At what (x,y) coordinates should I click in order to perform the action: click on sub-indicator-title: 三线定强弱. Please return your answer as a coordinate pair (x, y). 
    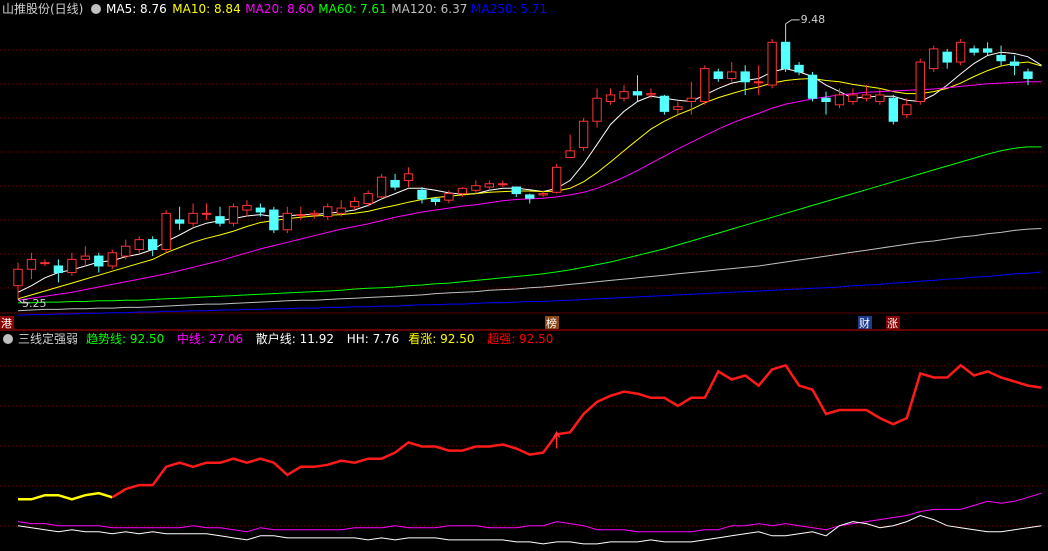
    Looking at the image, I should click on (48, 338).